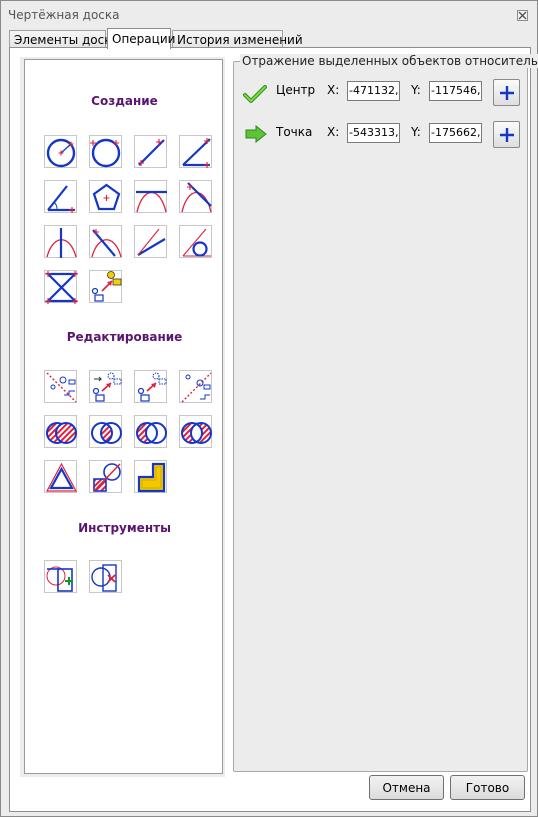 Image resolution: width=538 pixels, height=817 pixels. I want to click on perpendicular-icon, so click(61, 243).